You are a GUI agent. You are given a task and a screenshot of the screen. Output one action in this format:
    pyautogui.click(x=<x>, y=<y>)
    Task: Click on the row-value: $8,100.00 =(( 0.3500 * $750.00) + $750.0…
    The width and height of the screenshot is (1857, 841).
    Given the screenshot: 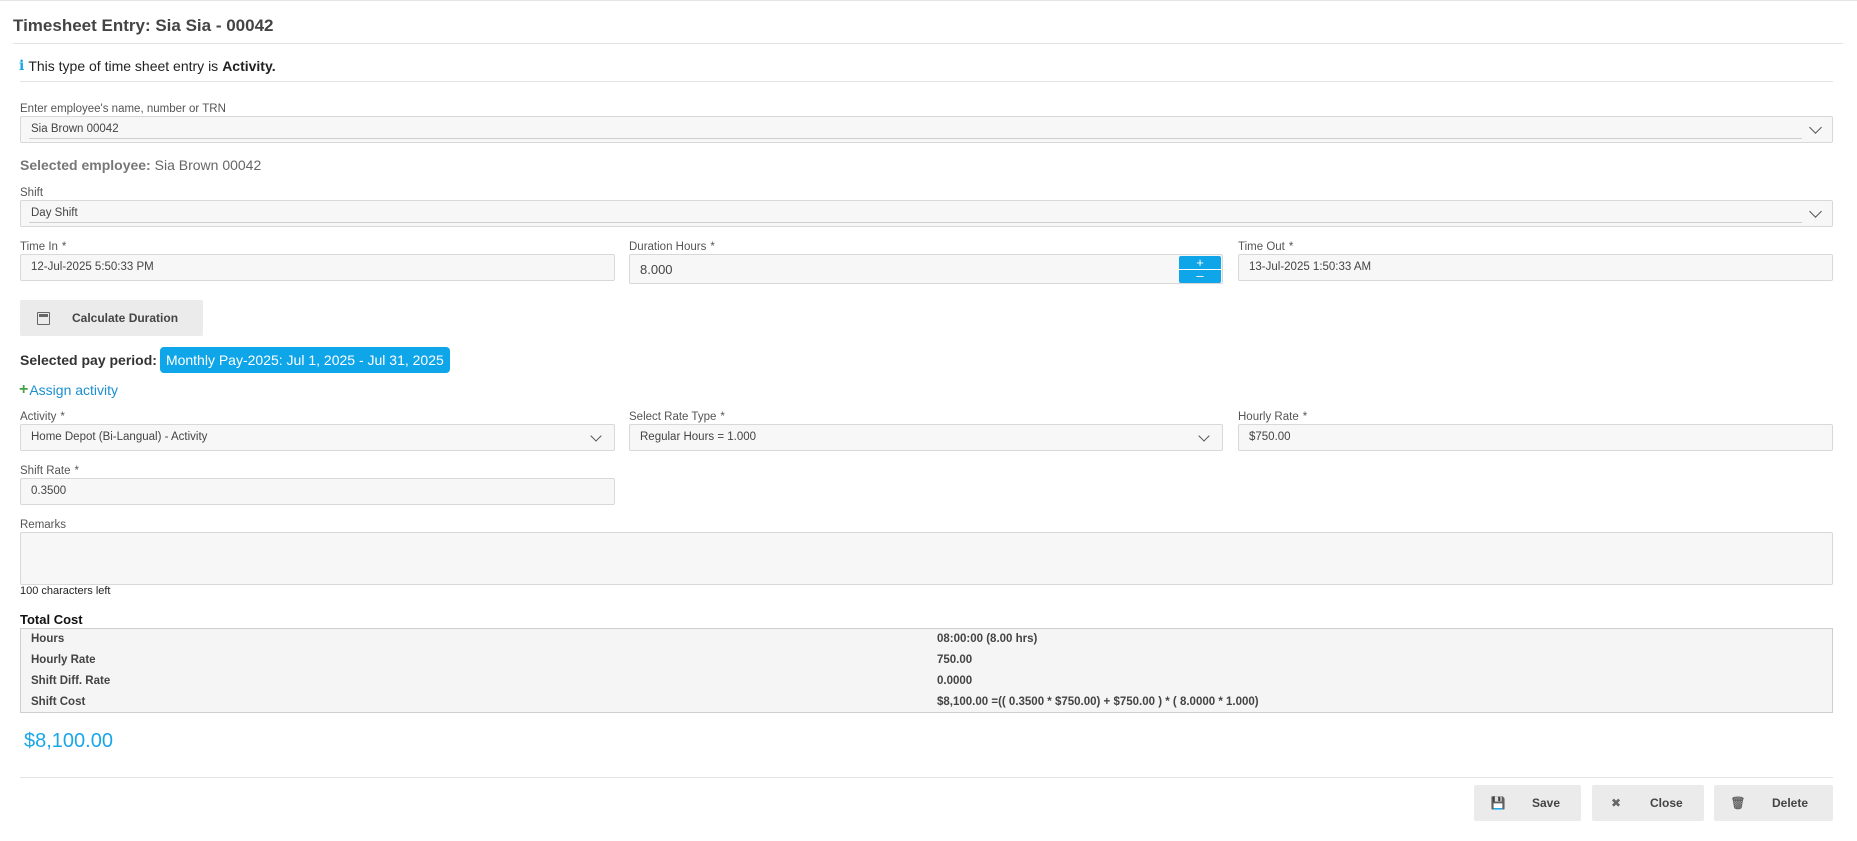 What is the action you would take?
    pyautogui.click(x=1098, y=702)
    